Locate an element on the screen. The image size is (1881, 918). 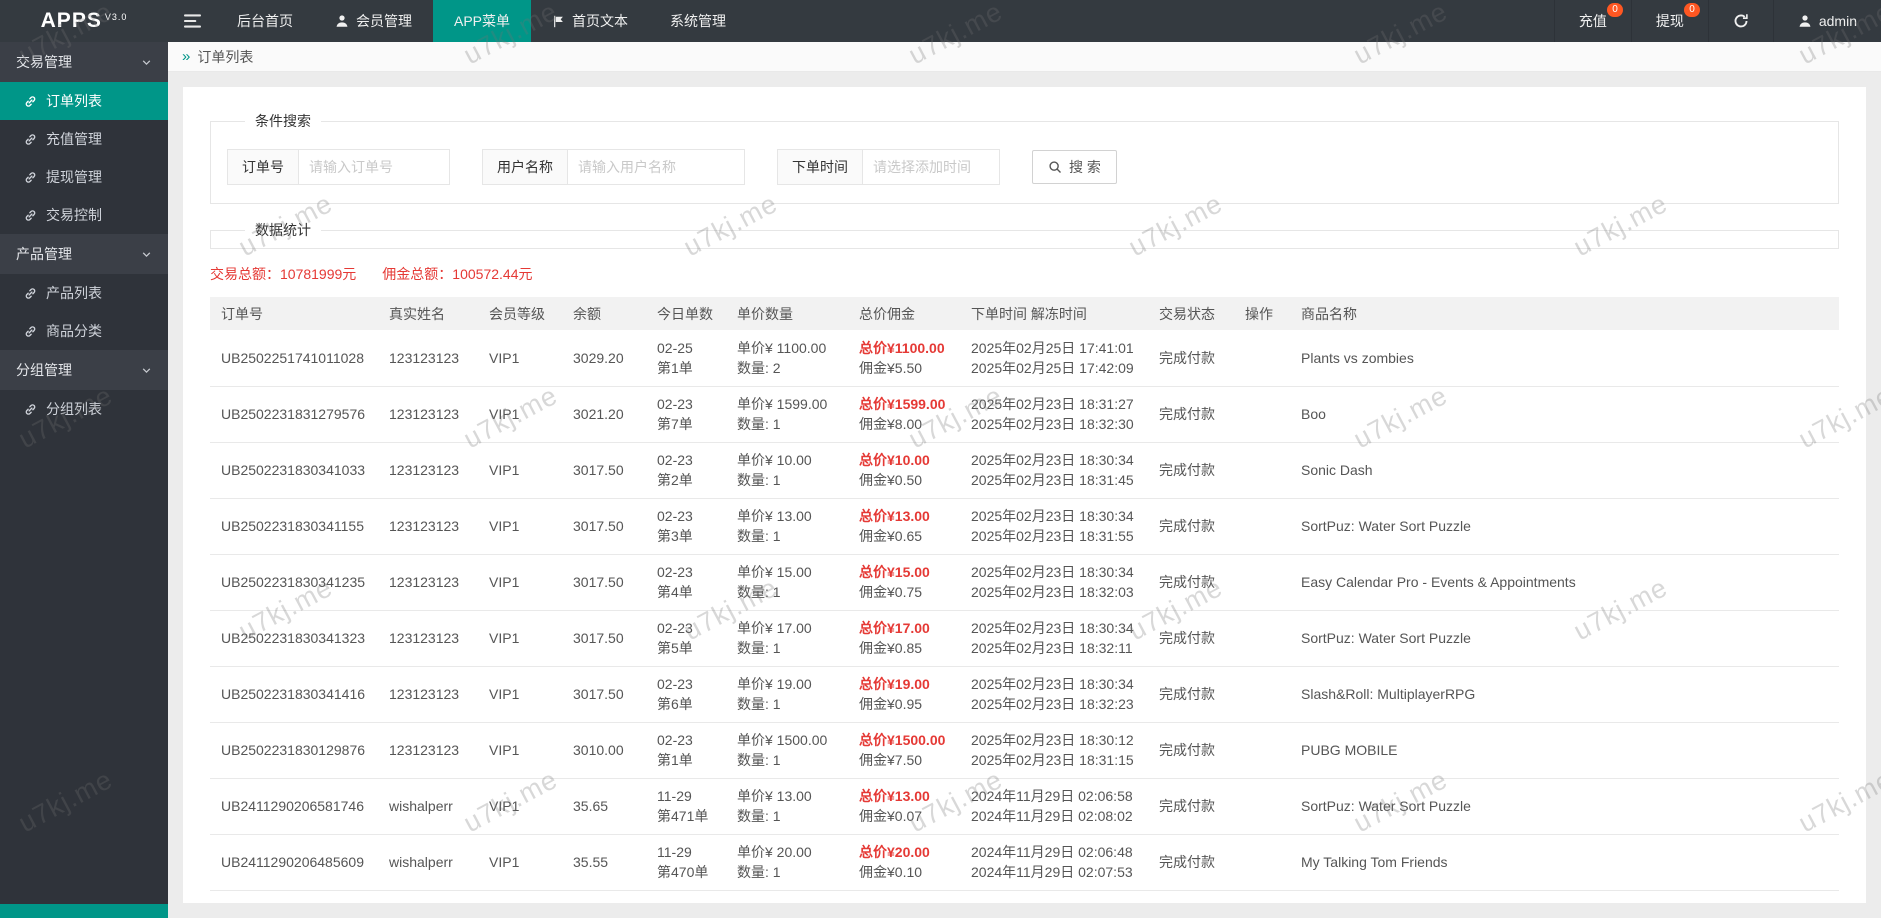
cell-today: 02-23 第3单 is located at coordinates (686, 526).